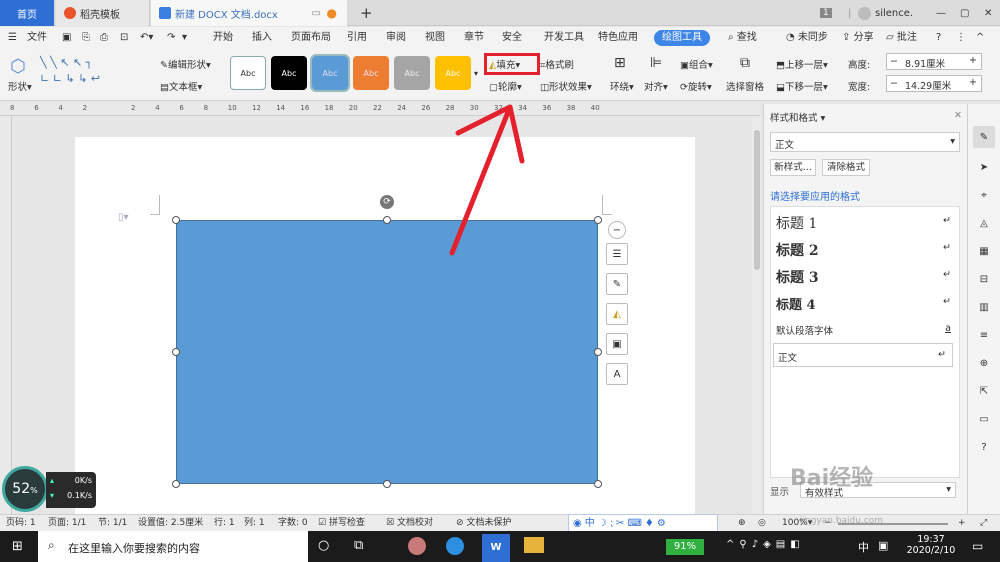  What do you see at coordinates (124, 38) in the screenshot?
I see `print-preview-icon: ⊡` at bounding box center [124, 38].